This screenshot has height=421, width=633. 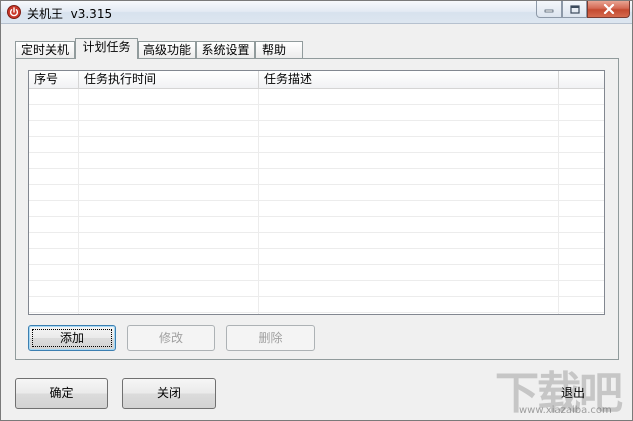 I want to click on close-icon, so click(x=608, y=9).